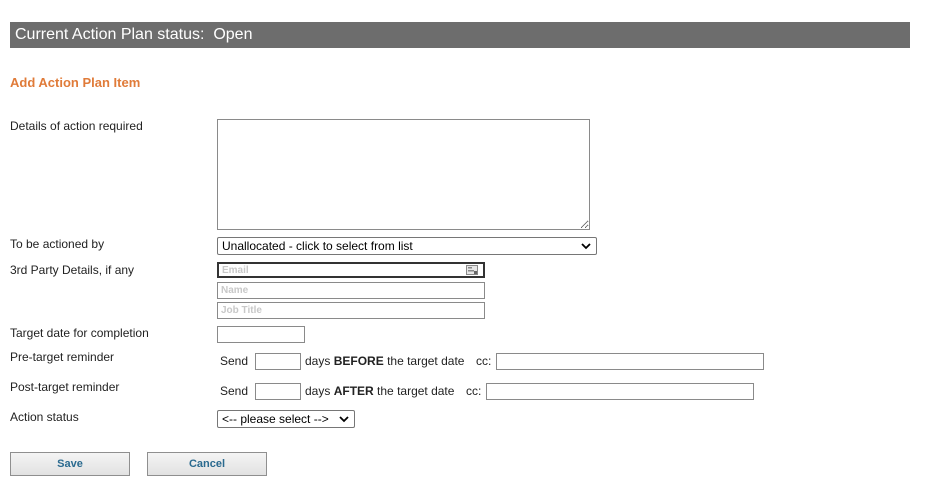 The width and height of the screenshot is (940, 499). What do you see at coordinates (318, 361) in the screenshot?
I see `pre-reminder-days-word: days` at bounding box center [318, 361].